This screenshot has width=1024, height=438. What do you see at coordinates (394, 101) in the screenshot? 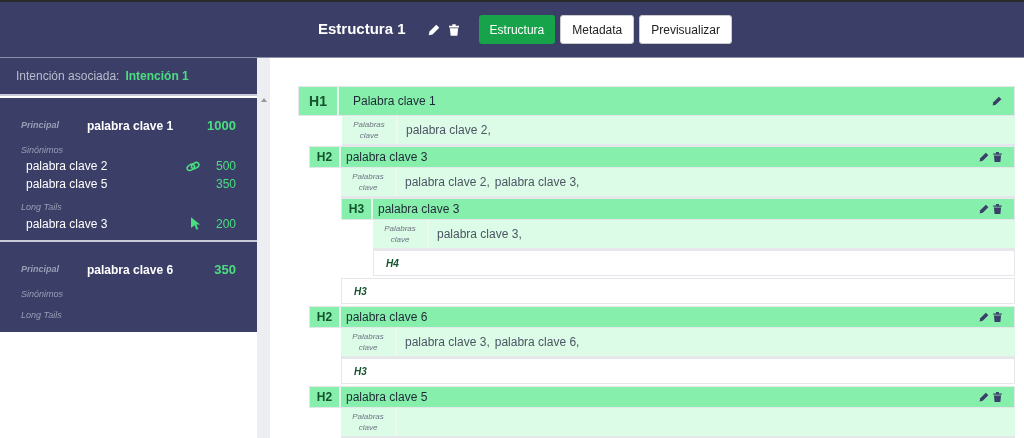
I see `heading-title: Palabra clave 1` at bounding box center [394, 101].